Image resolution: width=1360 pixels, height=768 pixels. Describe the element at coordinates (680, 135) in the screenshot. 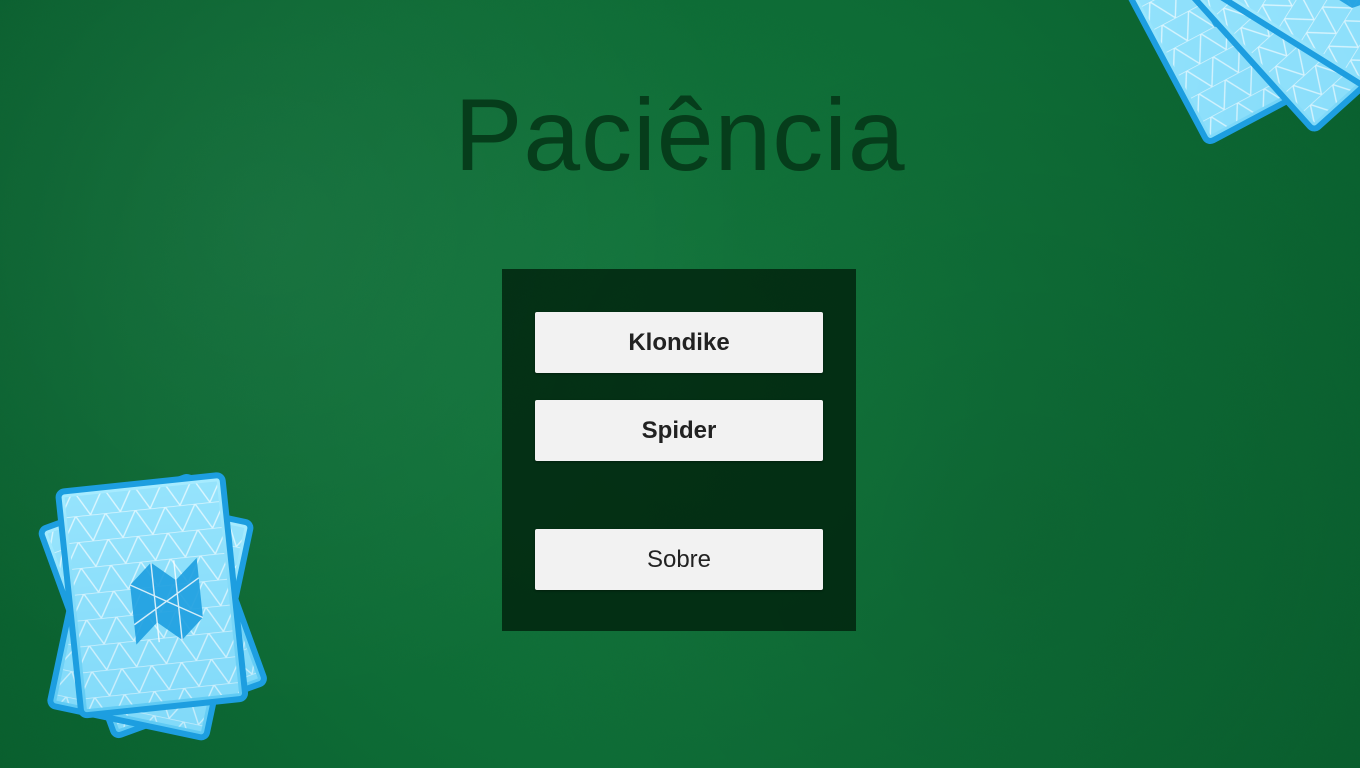

I see `page-title: Paciência` at that location.